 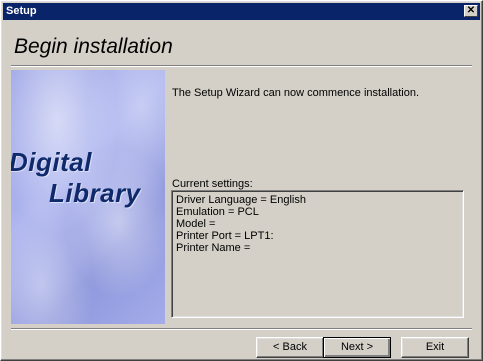 I want to click on title-bar: Setup ✕, so click(x=241, y=11).